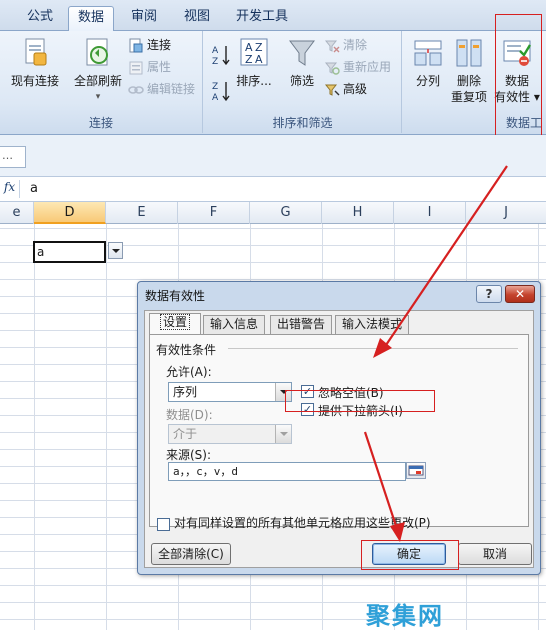 Image resolution: width=546 pixels, height=631 pixels. What do you see at coordinates (397, 532) in the screenshot?
I see `arrow-head-ok` at bounding box center [397, 532].